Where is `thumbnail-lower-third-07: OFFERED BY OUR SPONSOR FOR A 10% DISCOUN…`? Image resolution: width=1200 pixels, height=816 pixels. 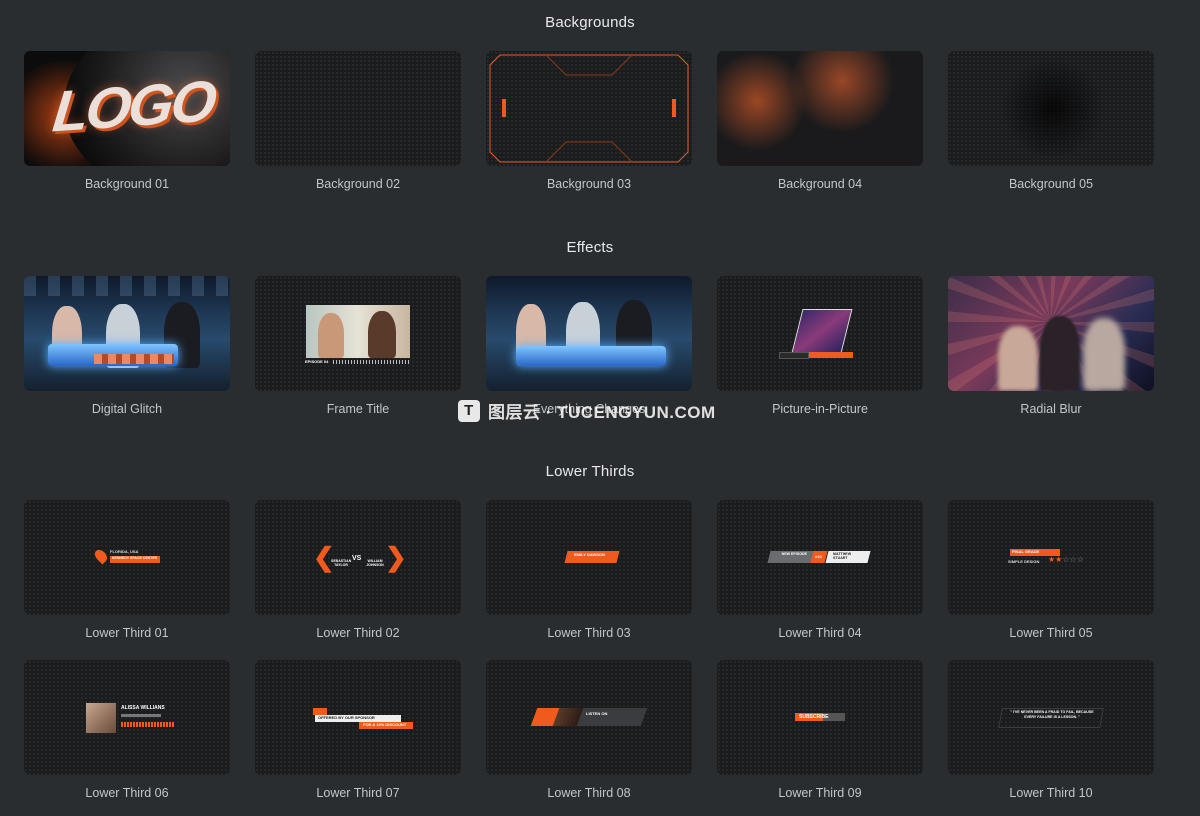 thumbnail-lower-third-07: OFFERED BY OUR SPONSOR FOR A 10% DISCOUN… is located at coordinates (358, 717).